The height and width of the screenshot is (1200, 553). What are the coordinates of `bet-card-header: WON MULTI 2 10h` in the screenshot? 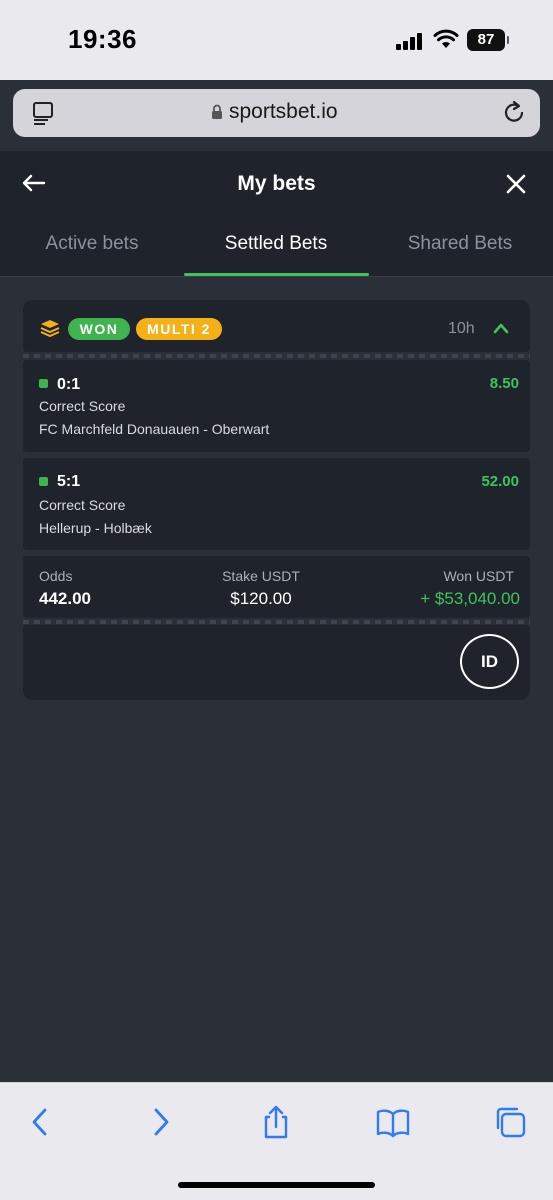 It's located at (276, 326).